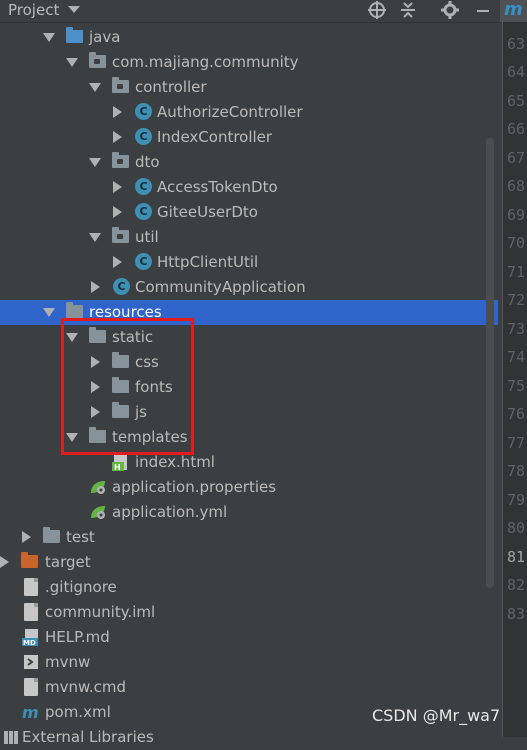 The width and height of the screenshot is (527, 750). What do you see at coordinates (74, 35) in the screenshot?
I see `source-folder-icon` at bounding box center [74, 35].